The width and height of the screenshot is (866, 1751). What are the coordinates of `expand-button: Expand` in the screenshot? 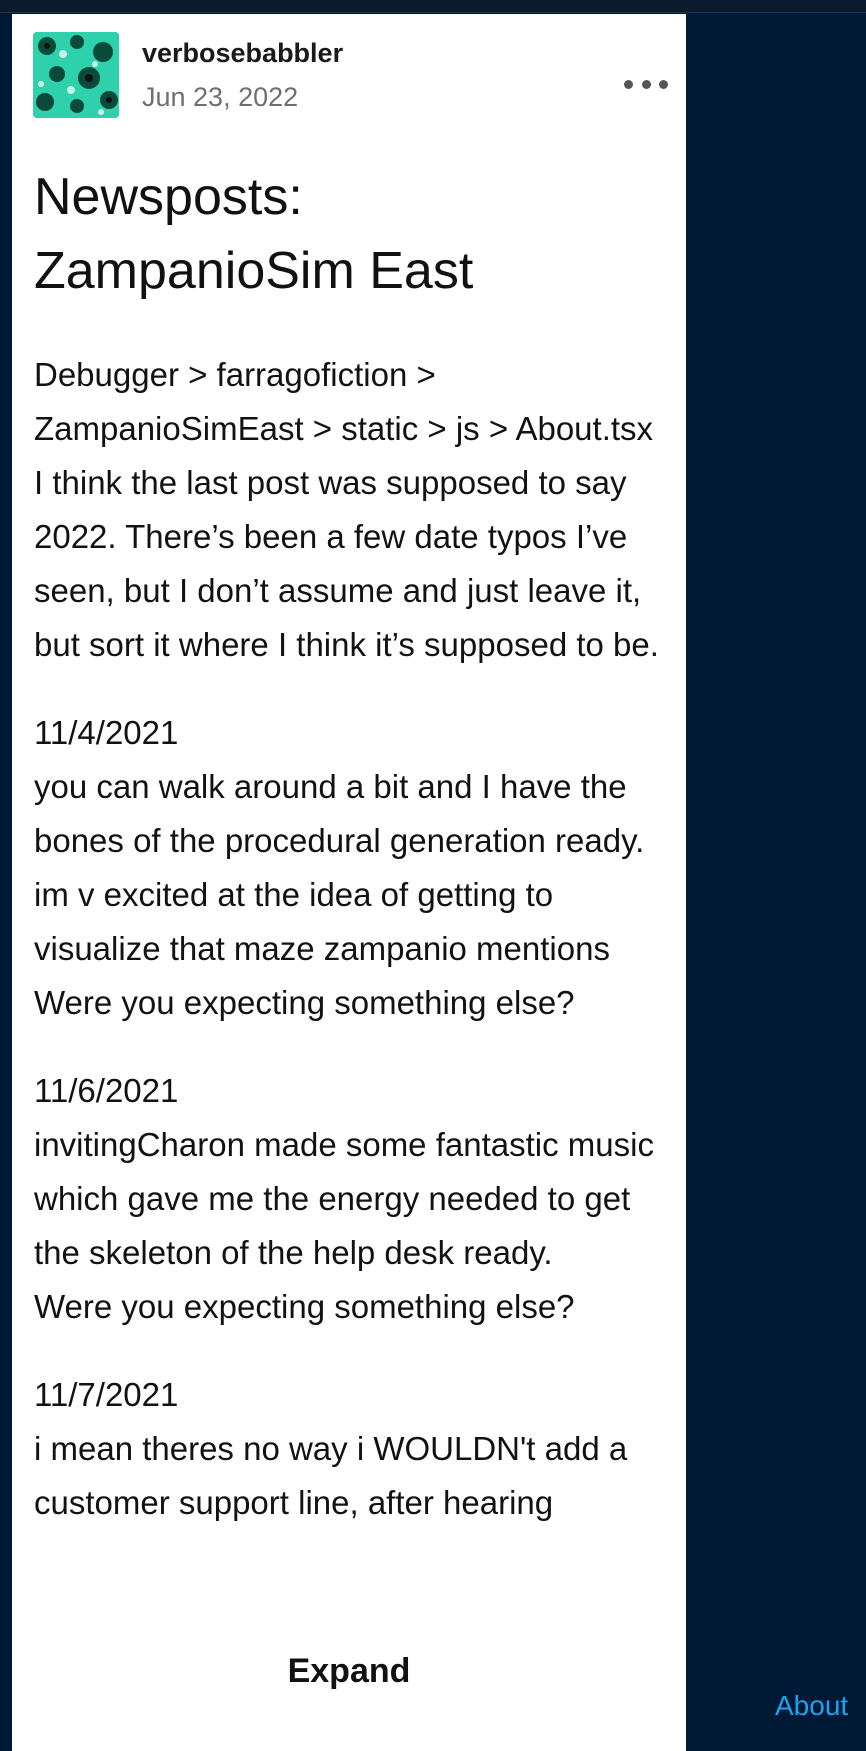 It's located at (349, 1671).